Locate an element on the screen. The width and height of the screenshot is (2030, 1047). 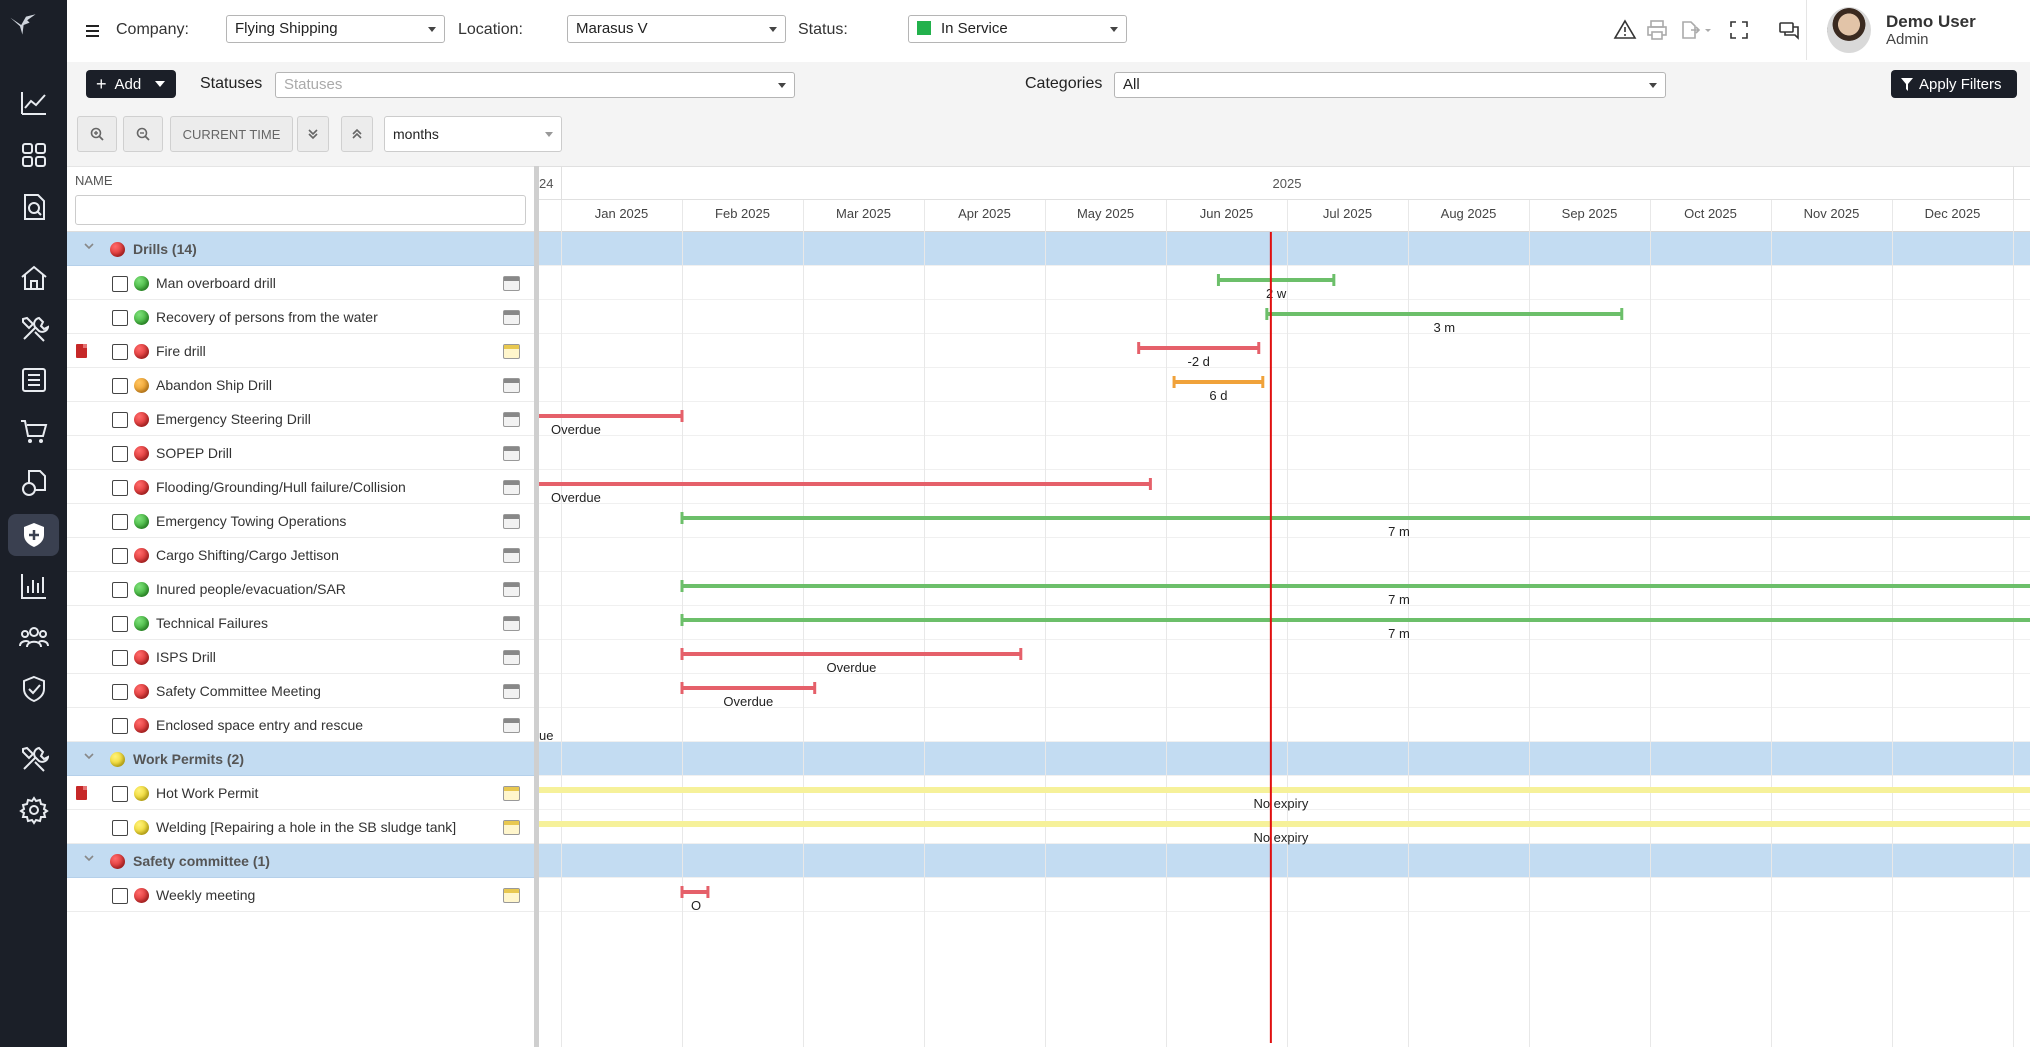
maintenance-icon is located at coordinates (33, 759).